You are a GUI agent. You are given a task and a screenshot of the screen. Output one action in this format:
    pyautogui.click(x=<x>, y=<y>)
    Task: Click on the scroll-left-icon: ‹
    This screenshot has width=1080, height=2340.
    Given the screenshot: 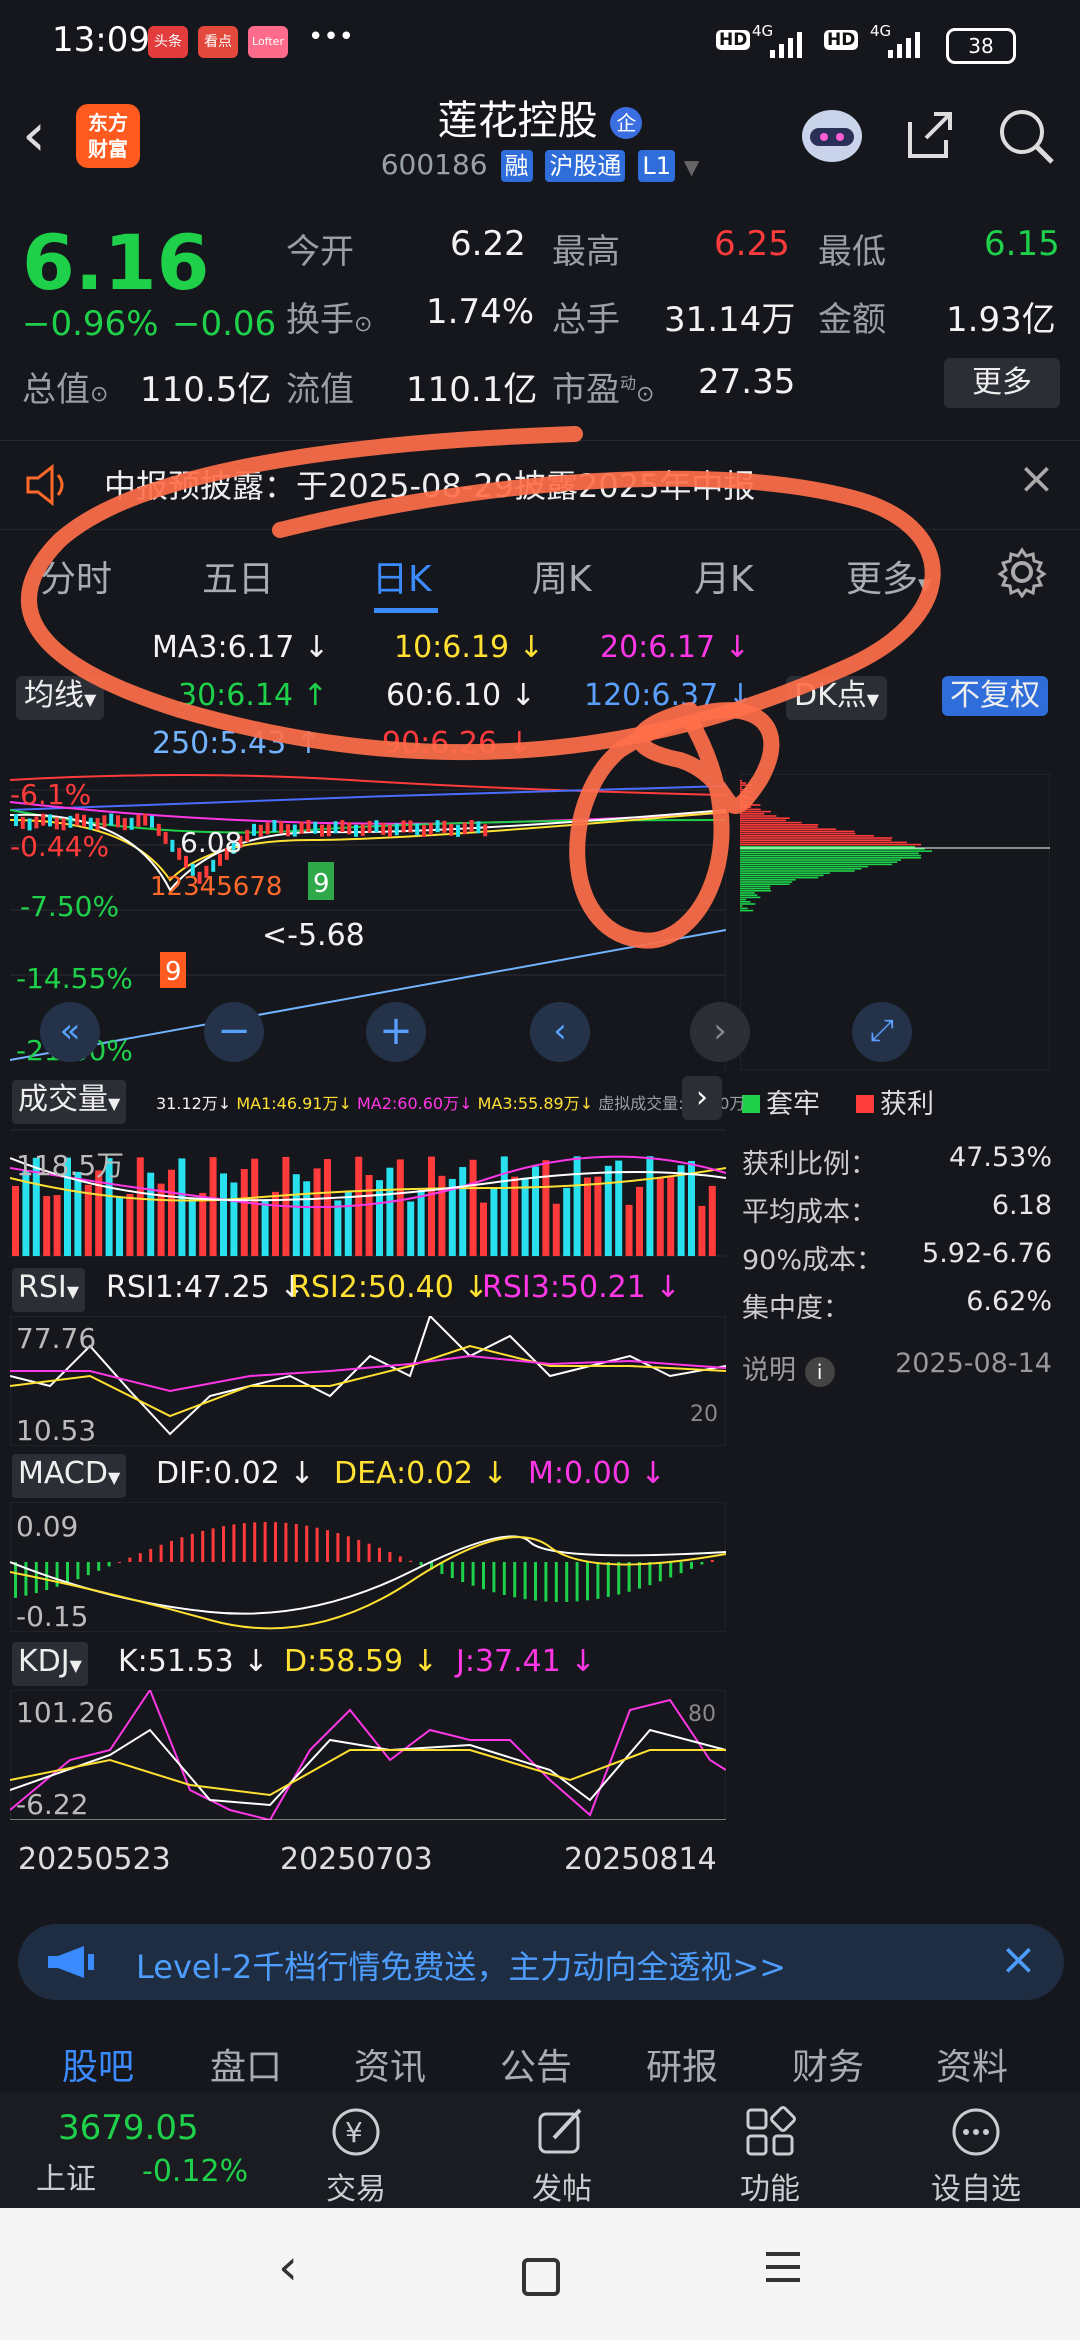 What is the action you would take?
    pyautogui.click(x=560, y=1032)
    